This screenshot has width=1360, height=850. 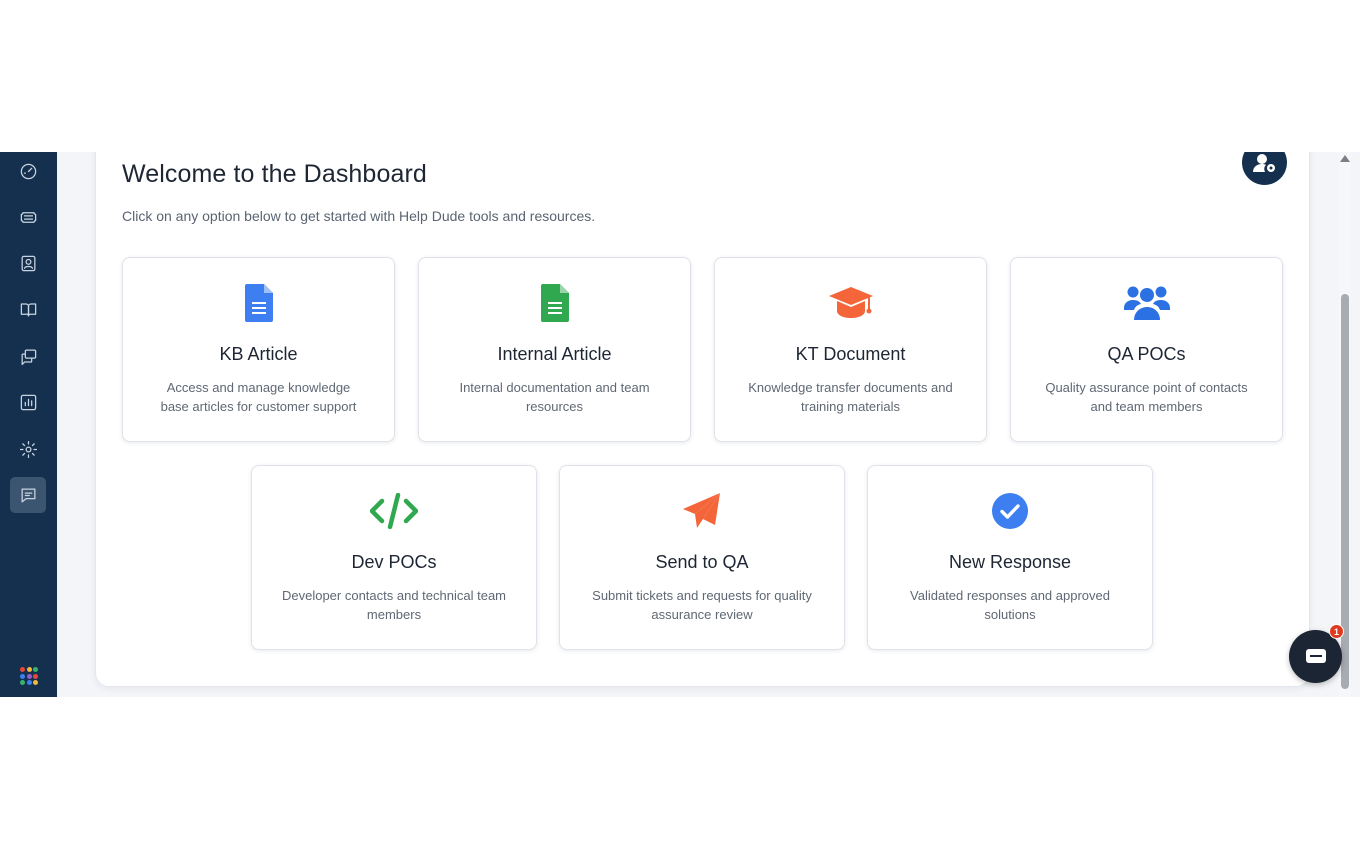 What do you see at coordinates (1336, 631) in the screenshot?
I see `chat-notification-badge: 1` at bounding box center [1336, 631].